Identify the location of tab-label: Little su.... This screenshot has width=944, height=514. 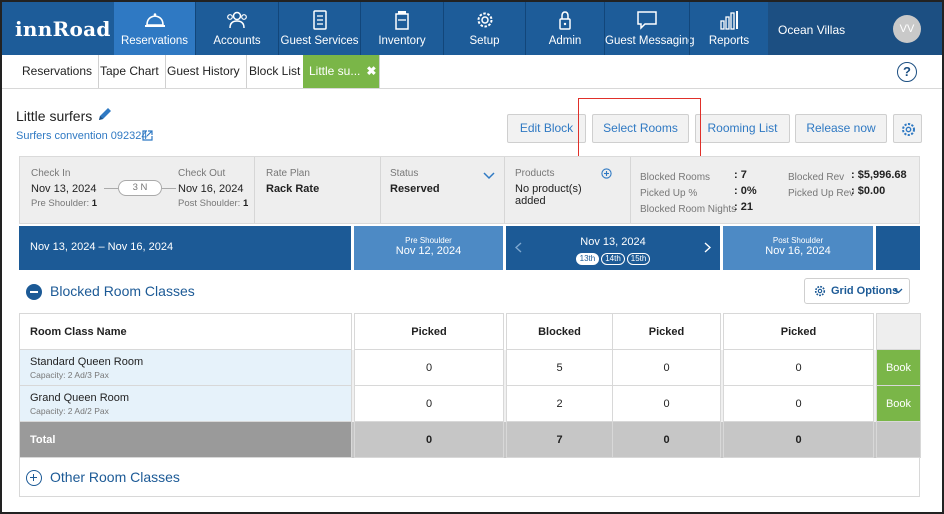
(335, 71).